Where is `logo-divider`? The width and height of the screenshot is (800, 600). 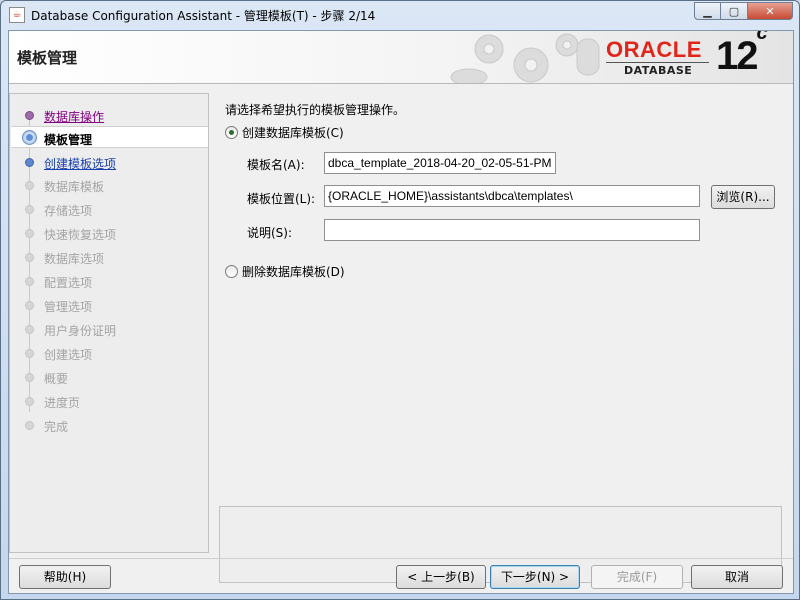
logo-divider is located at coordinates (657, 62).